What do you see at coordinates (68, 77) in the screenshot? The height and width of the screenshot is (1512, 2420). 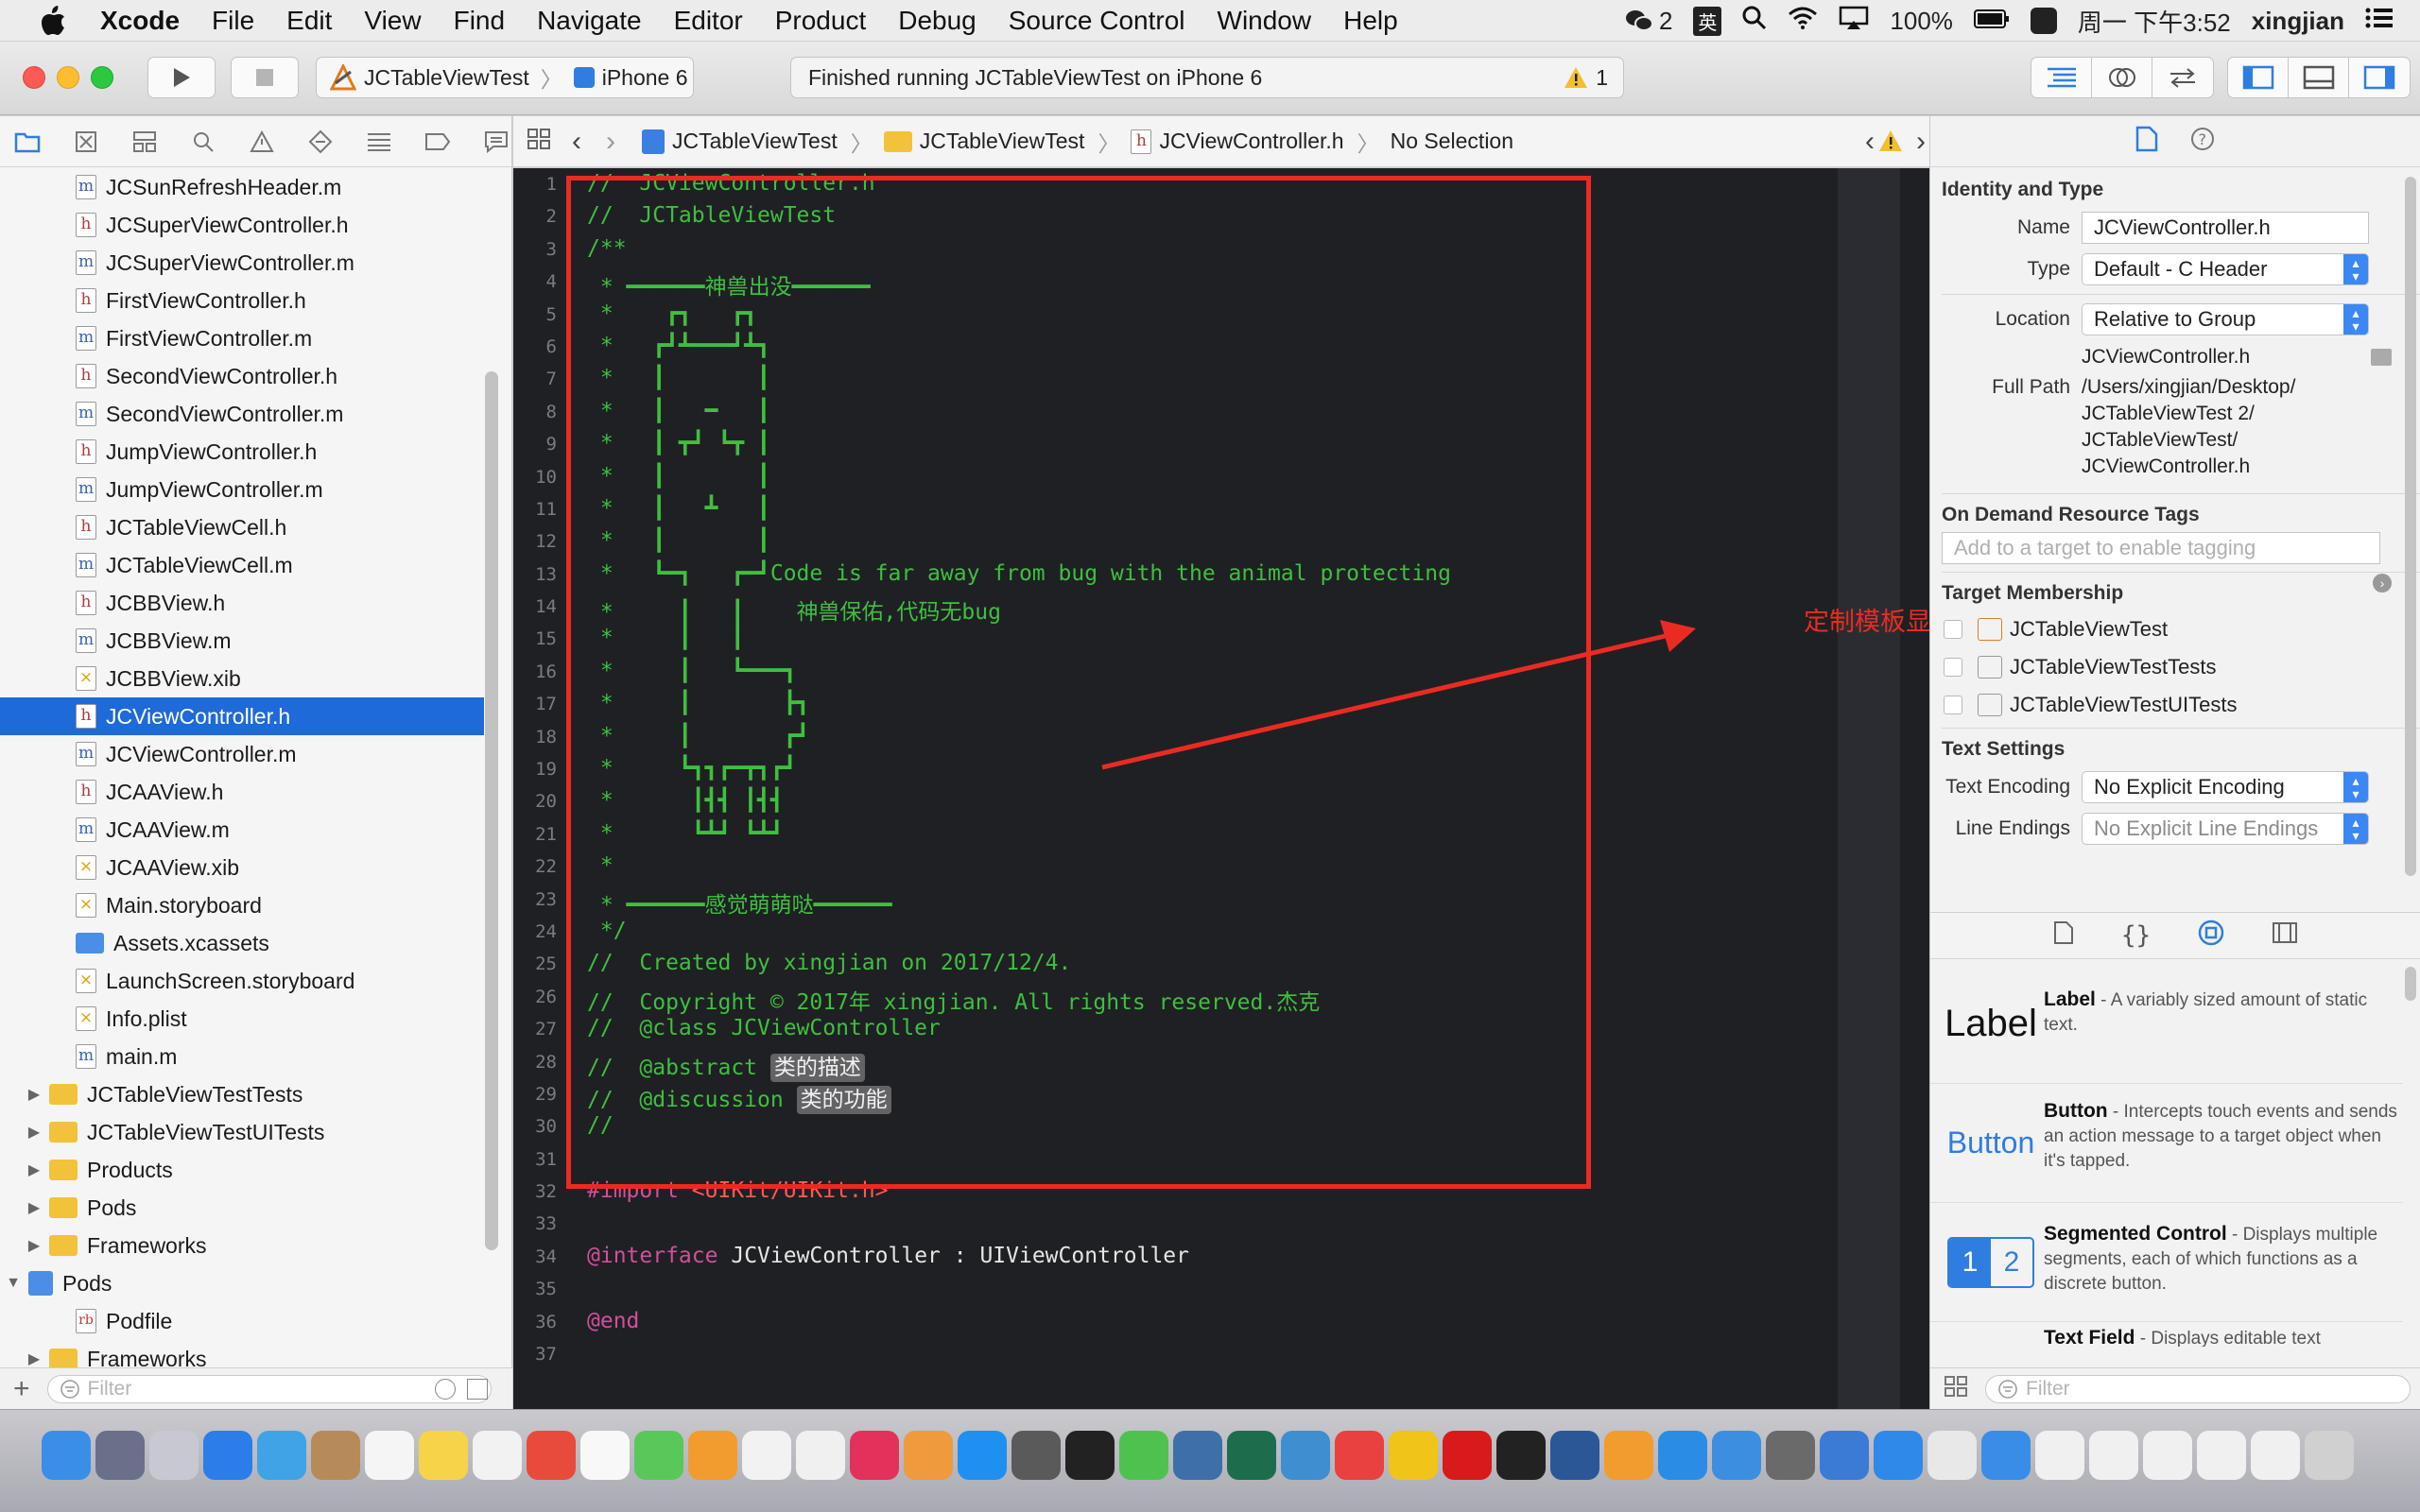 I see `minimize-window-button` at bounding box center [68, 77].